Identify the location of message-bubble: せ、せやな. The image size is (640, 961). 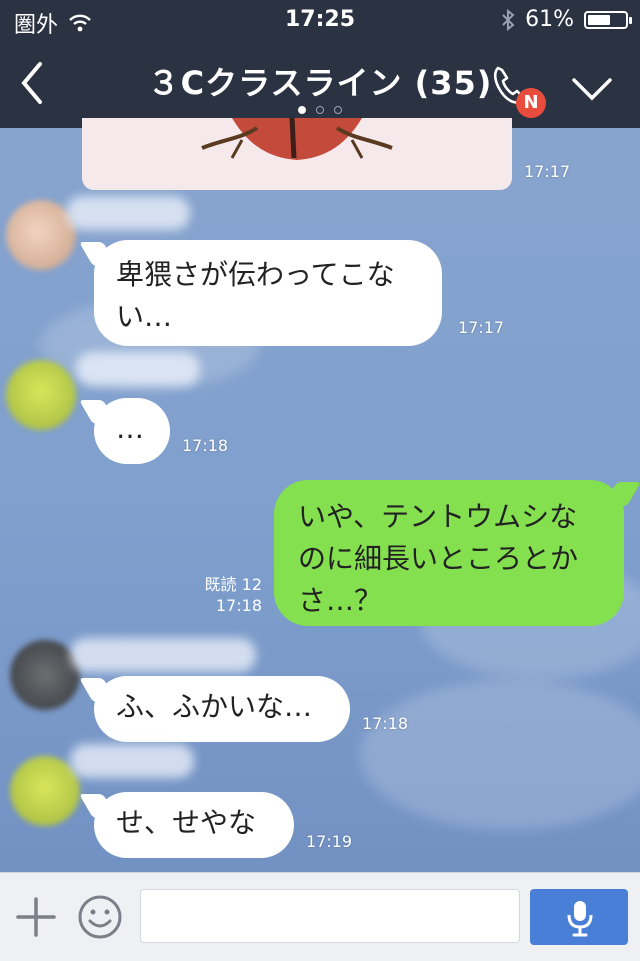
(194, 825).